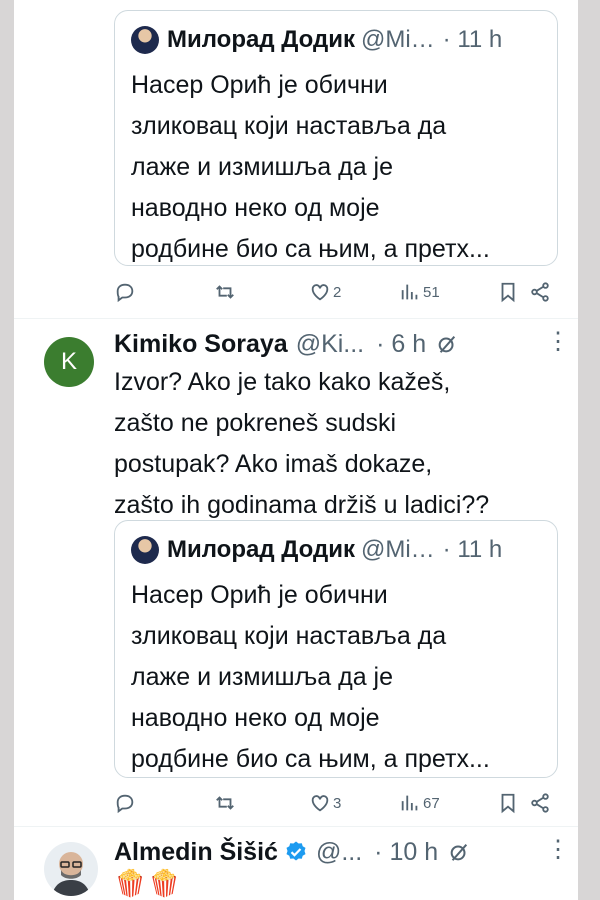 Image resolution: width=600 pixels, height=900 pixels. What do you see at coordinates (401, 344) in the screenshot?
I see `post-time: · 6 h` at bounding box center [401, 344].